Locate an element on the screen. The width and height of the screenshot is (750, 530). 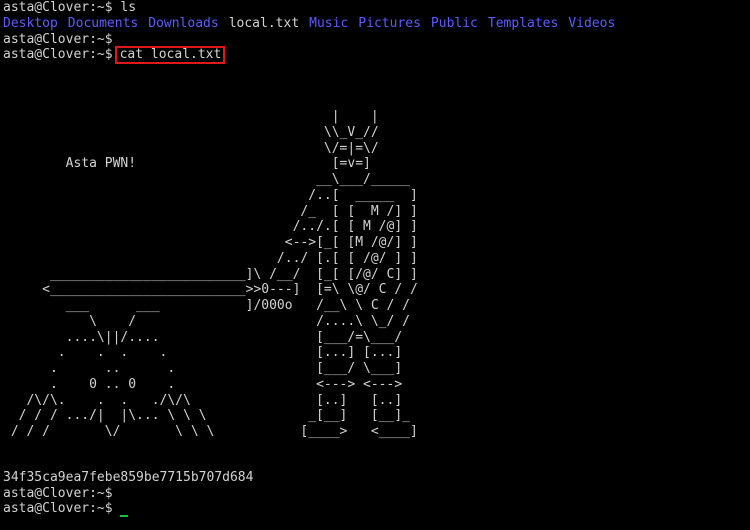
highlighted-command: cat local.txt is located at coordinates (170, 55).